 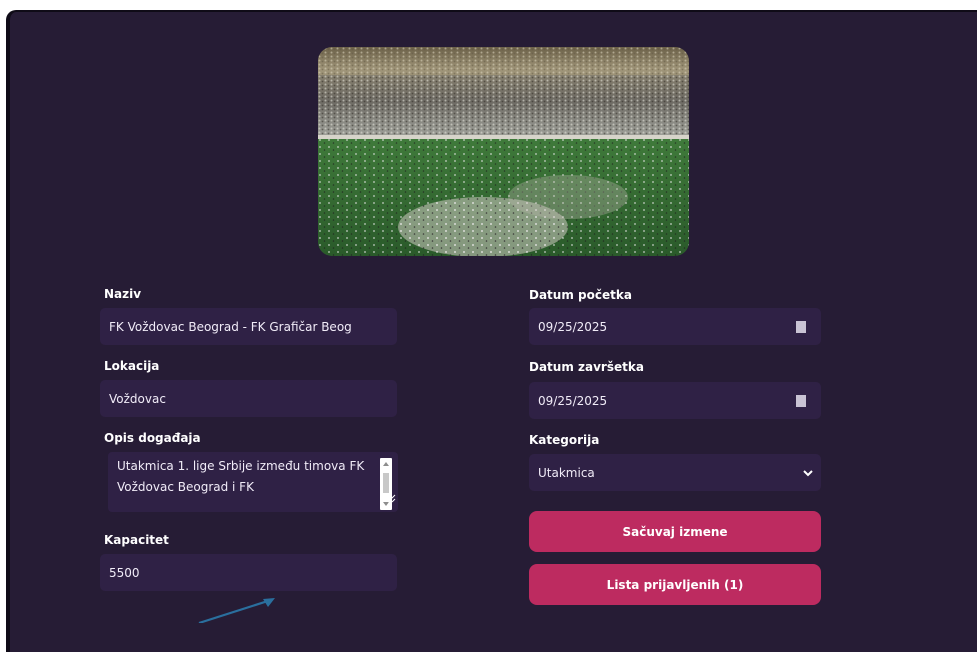 What do you see at coordinates (132, 366) in the screenshot?
I see `lokacija-label: Lokacija` at bounding box center [132, 366].